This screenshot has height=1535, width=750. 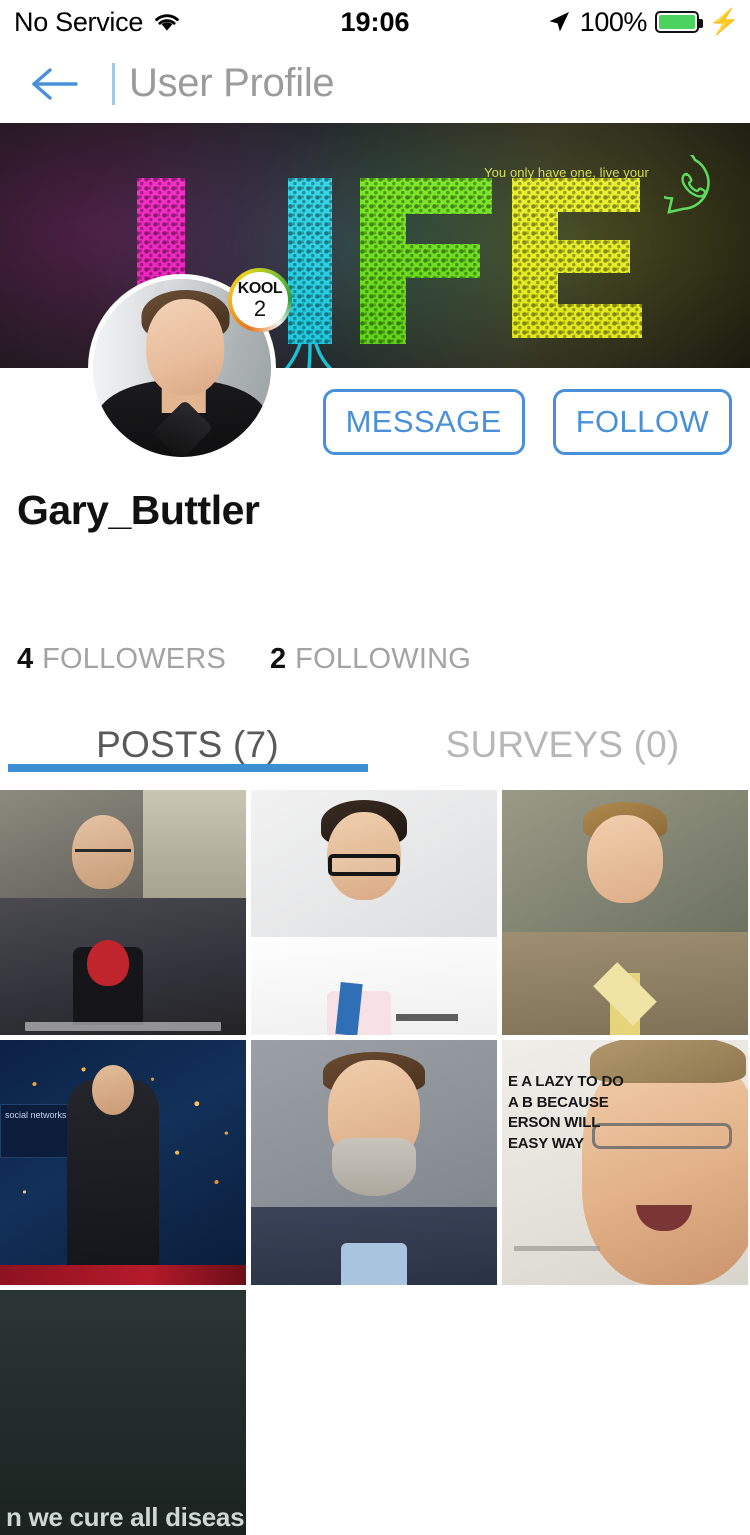 What do you see at coordinates (188, 768) in the screenshot?
I see `tab-active-indicator` at bounding box center [188, 768].